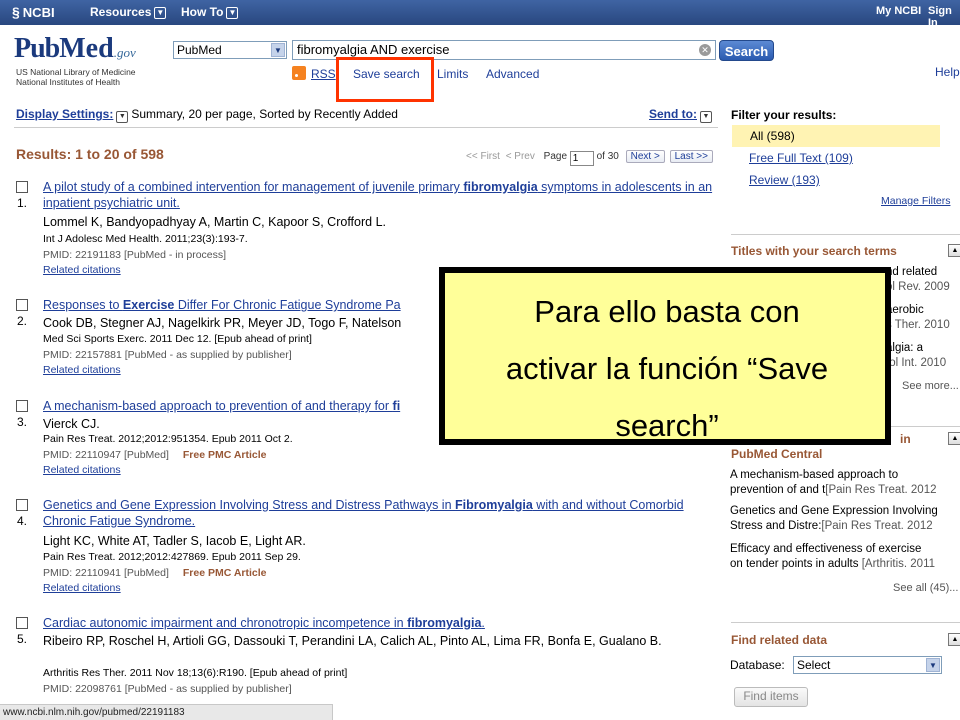  What do you see at coordinates (128, 12) in the screenshot?
I see `resources-menu: Resources ▼` at bounding box center [128, 12].